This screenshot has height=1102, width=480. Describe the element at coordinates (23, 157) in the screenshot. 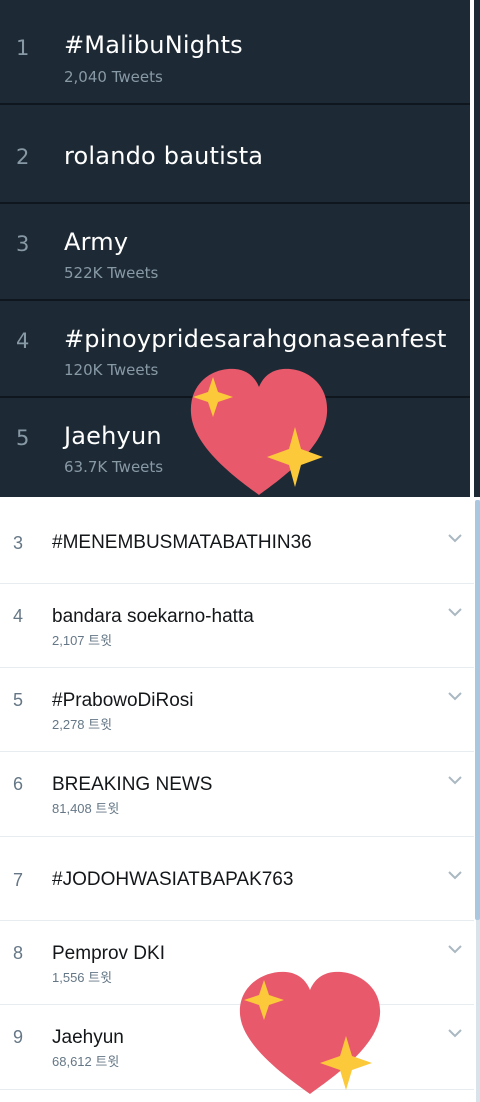

I see `trend-rank: 2` at that location.